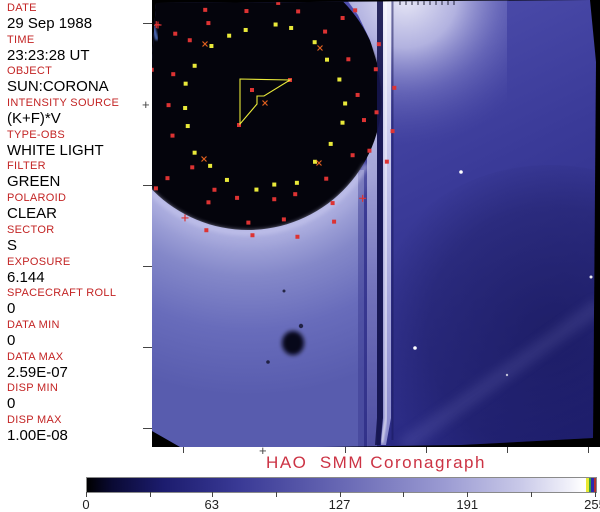 This screenshot has height=512, width=600. What do you see at coordinates (50, 23) in the screenshot?
I see `metadata-value: 29 Sep 1988` at bounding box center [50, 23].